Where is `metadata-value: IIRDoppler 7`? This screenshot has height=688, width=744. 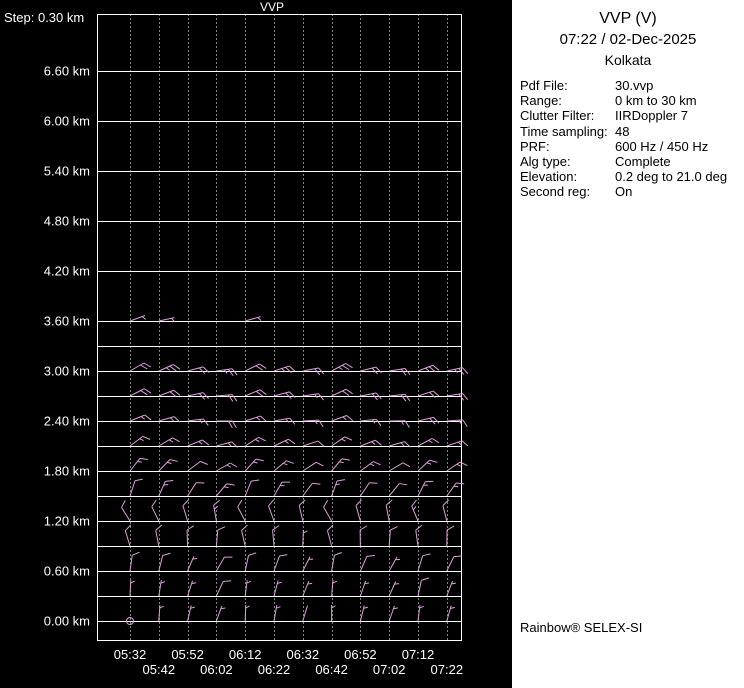
metadata-value: IIRDoppler 7 is located at coordinates (651, 116).